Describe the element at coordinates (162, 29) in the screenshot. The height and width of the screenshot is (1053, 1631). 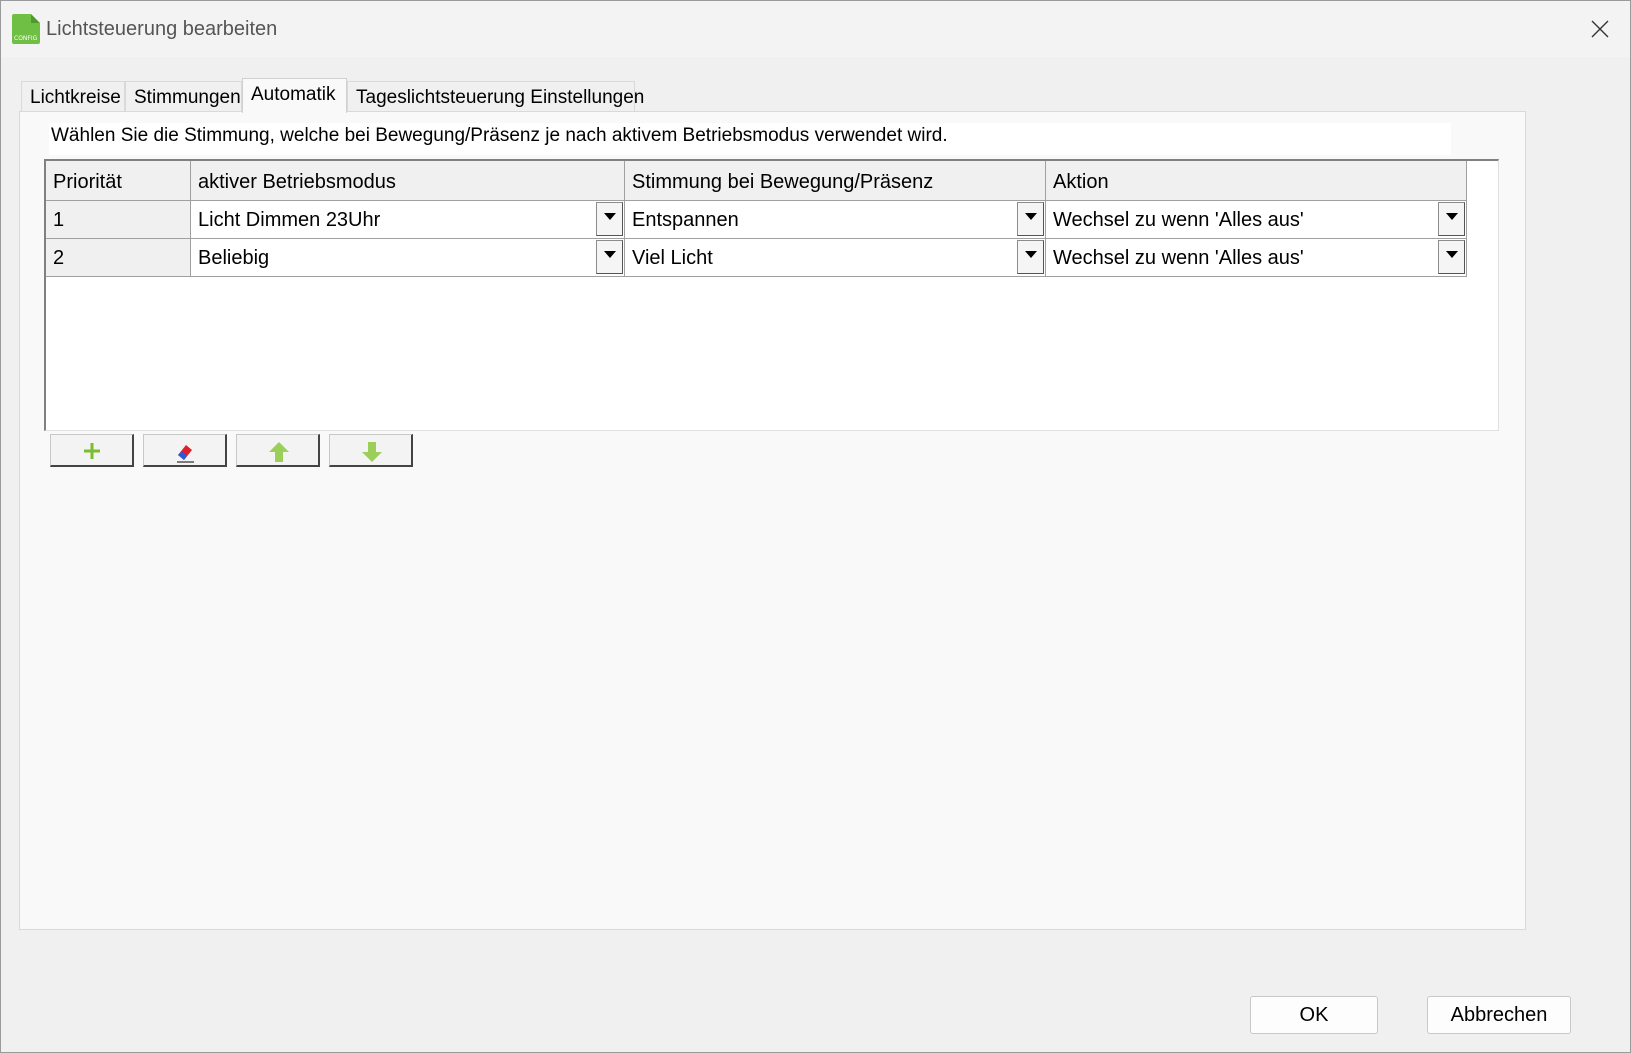
I see `window-title: Lichtsteuerung bearbeiten` at that location.